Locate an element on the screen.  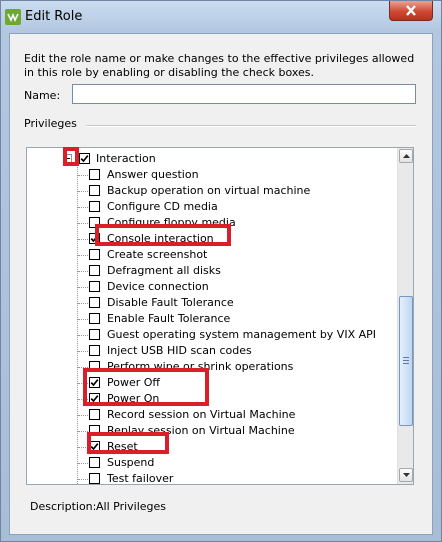
tree-item-label: Backup operation on virtual machine is located at coordinates (209, 190).